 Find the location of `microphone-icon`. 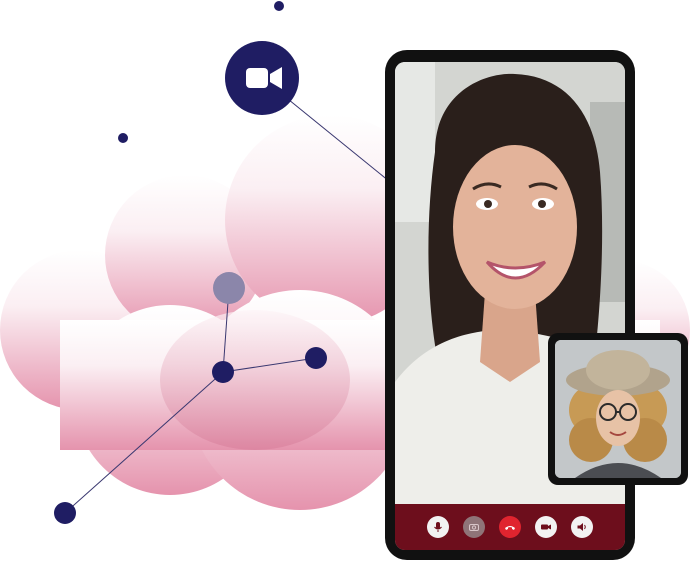

microphone-icon is located at coordinates (438, 527).